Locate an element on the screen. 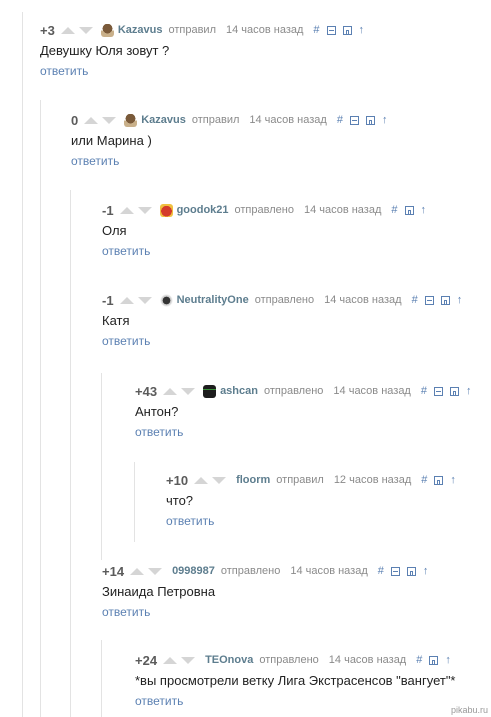  comment-rating: +43 is located at coordinates (146, 391).